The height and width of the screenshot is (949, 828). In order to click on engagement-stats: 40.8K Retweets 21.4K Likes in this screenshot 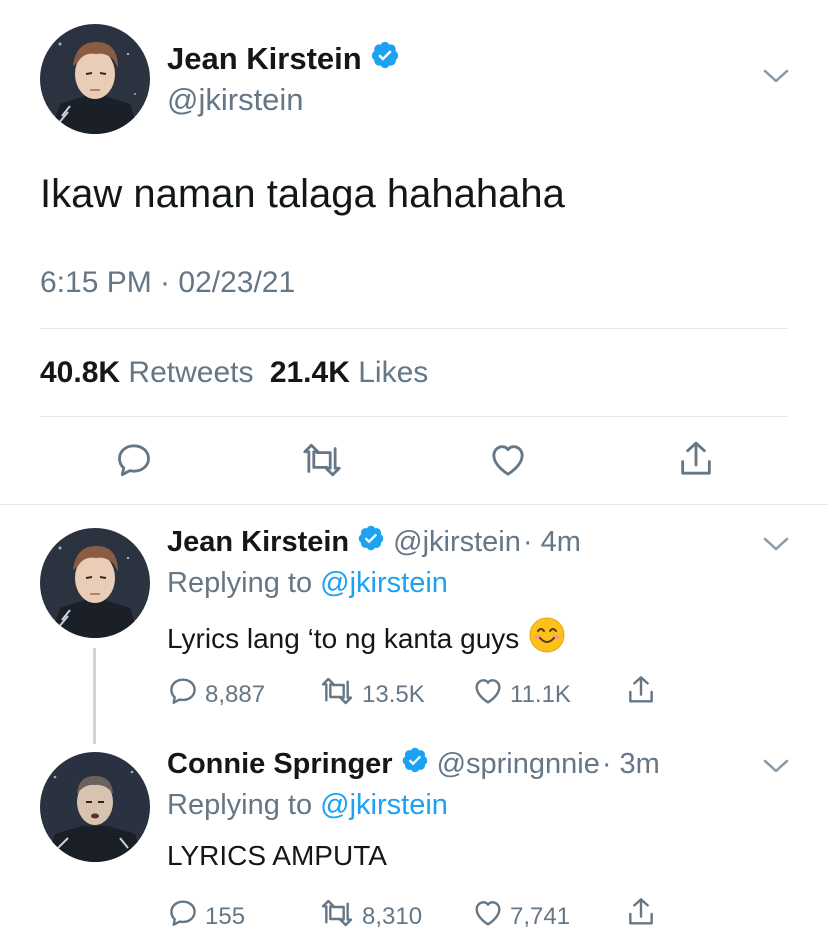, I will do `click(234, 373)`.